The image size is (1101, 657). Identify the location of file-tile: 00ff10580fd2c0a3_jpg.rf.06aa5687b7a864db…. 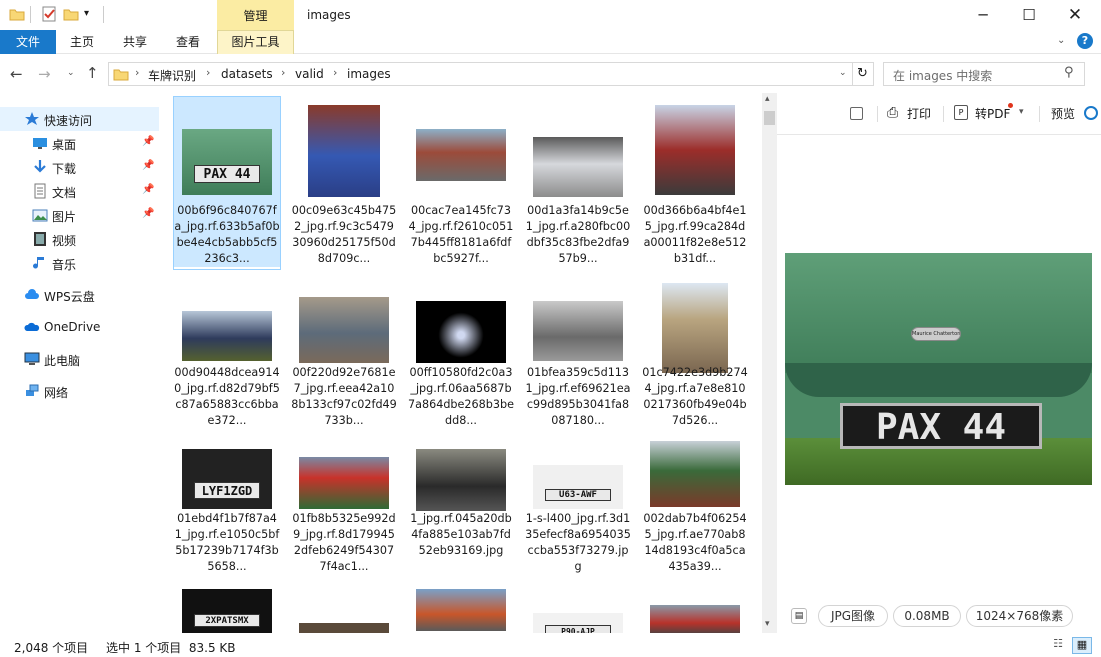
(461, 354).